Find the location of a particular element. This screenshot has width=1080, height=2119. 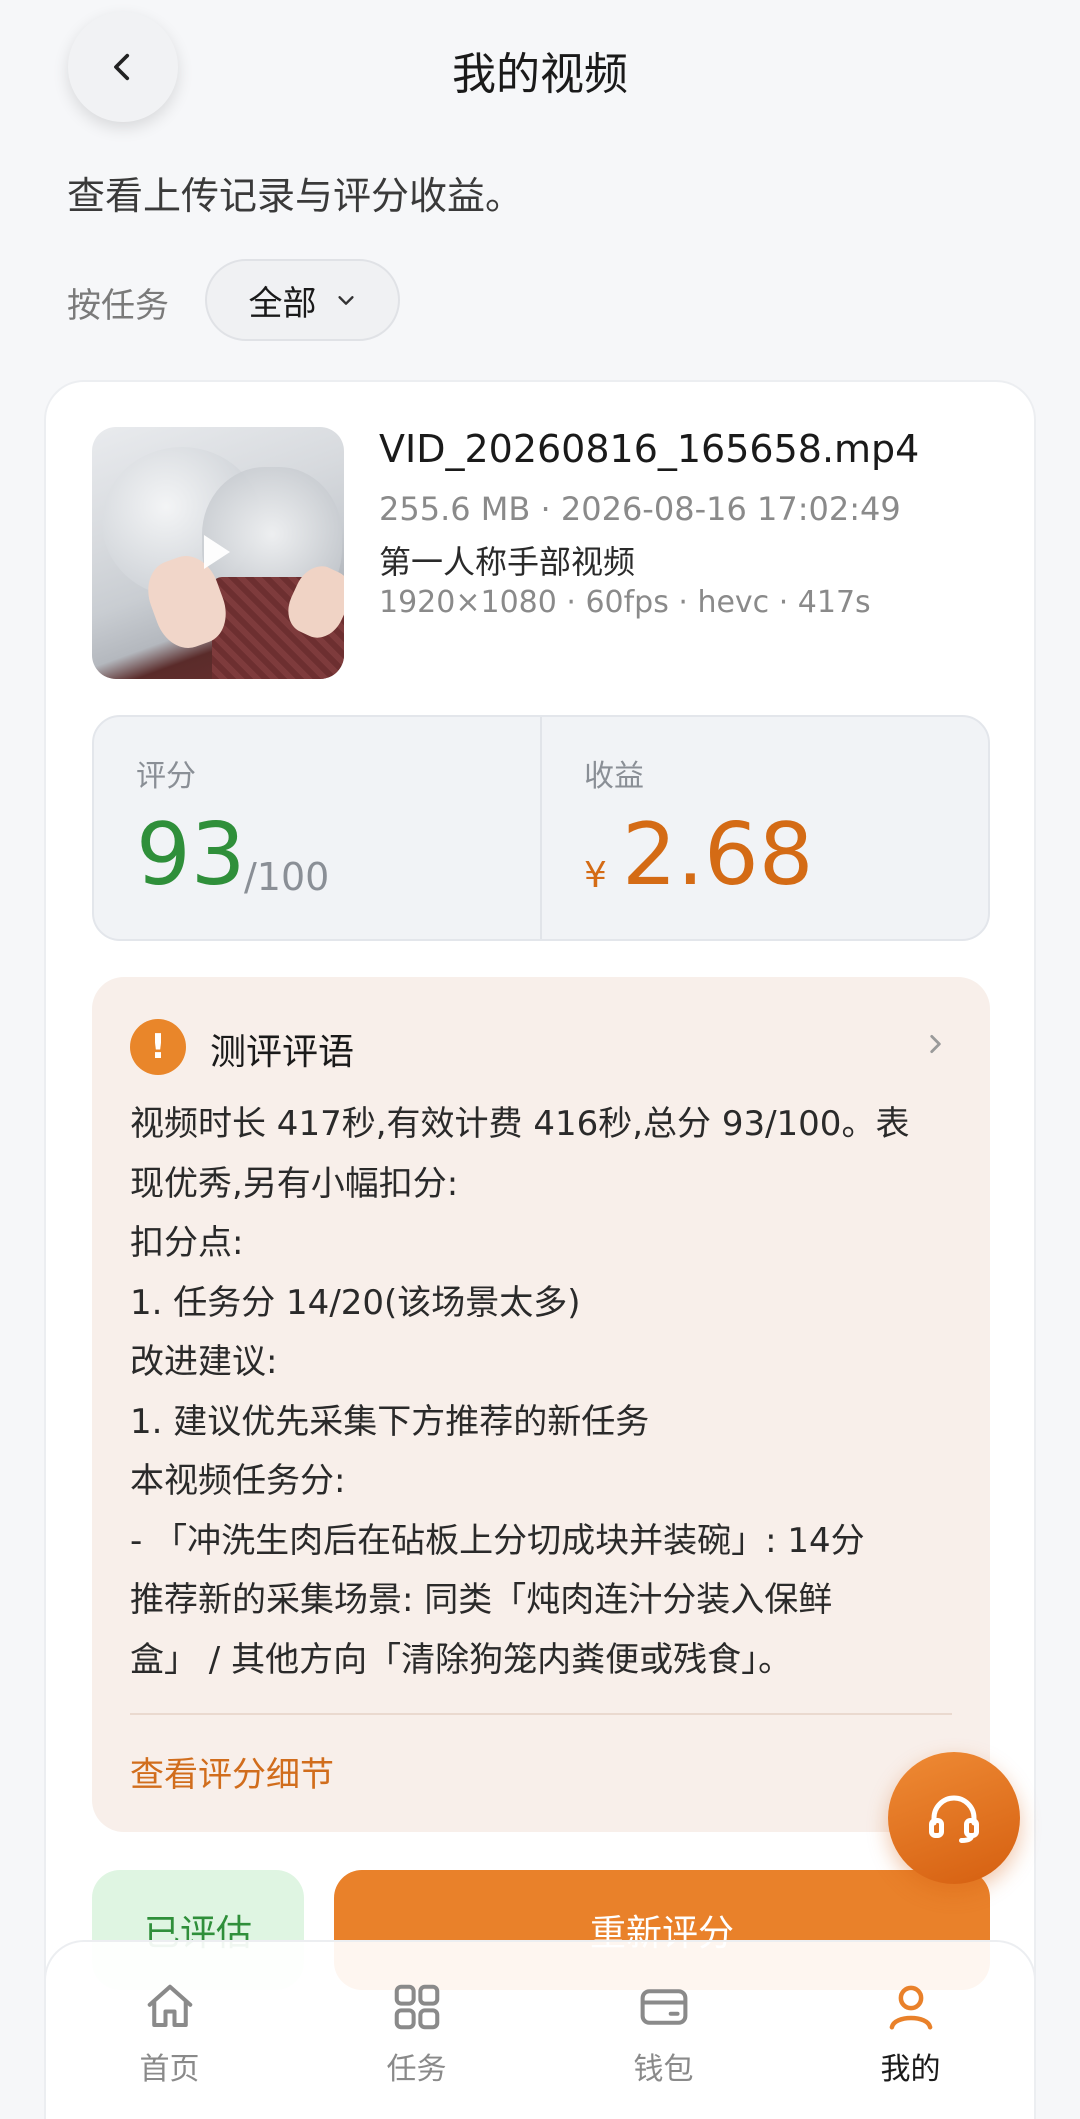

customer-support-button is located at coordinates (954, 1818).